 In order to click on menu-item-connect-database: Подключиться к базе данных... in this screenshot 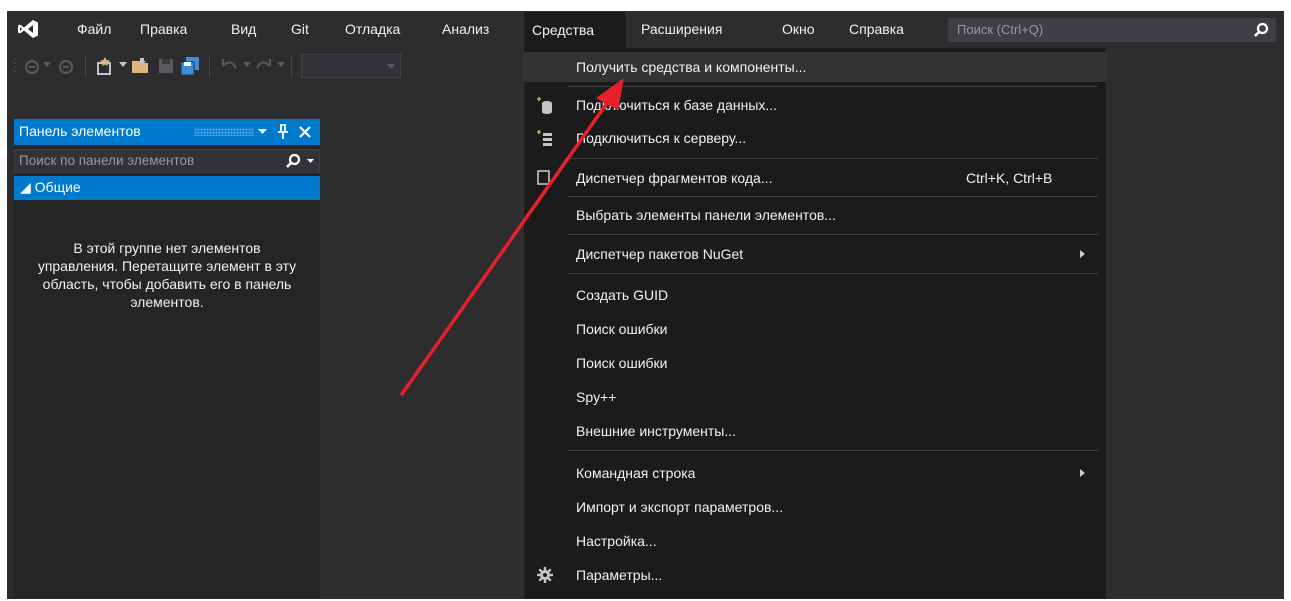, I will do `click(815, 105)`.